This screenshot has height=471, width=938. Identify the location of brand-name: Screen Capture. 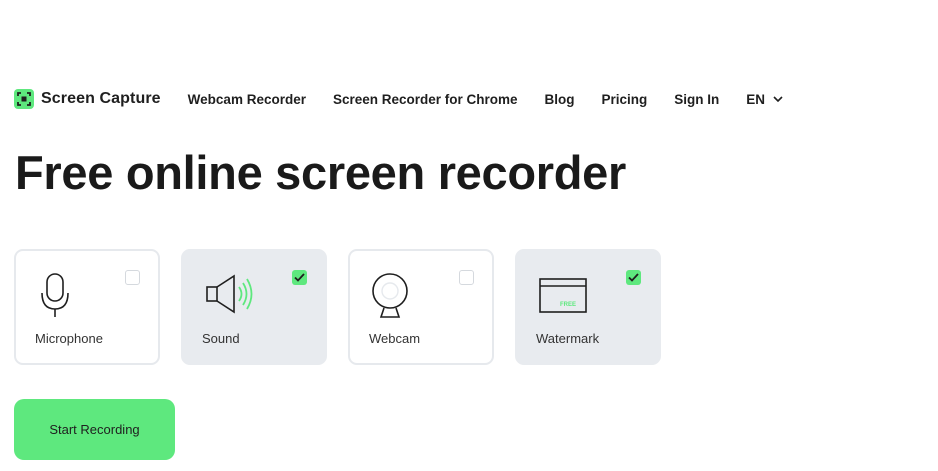
(101, 98).